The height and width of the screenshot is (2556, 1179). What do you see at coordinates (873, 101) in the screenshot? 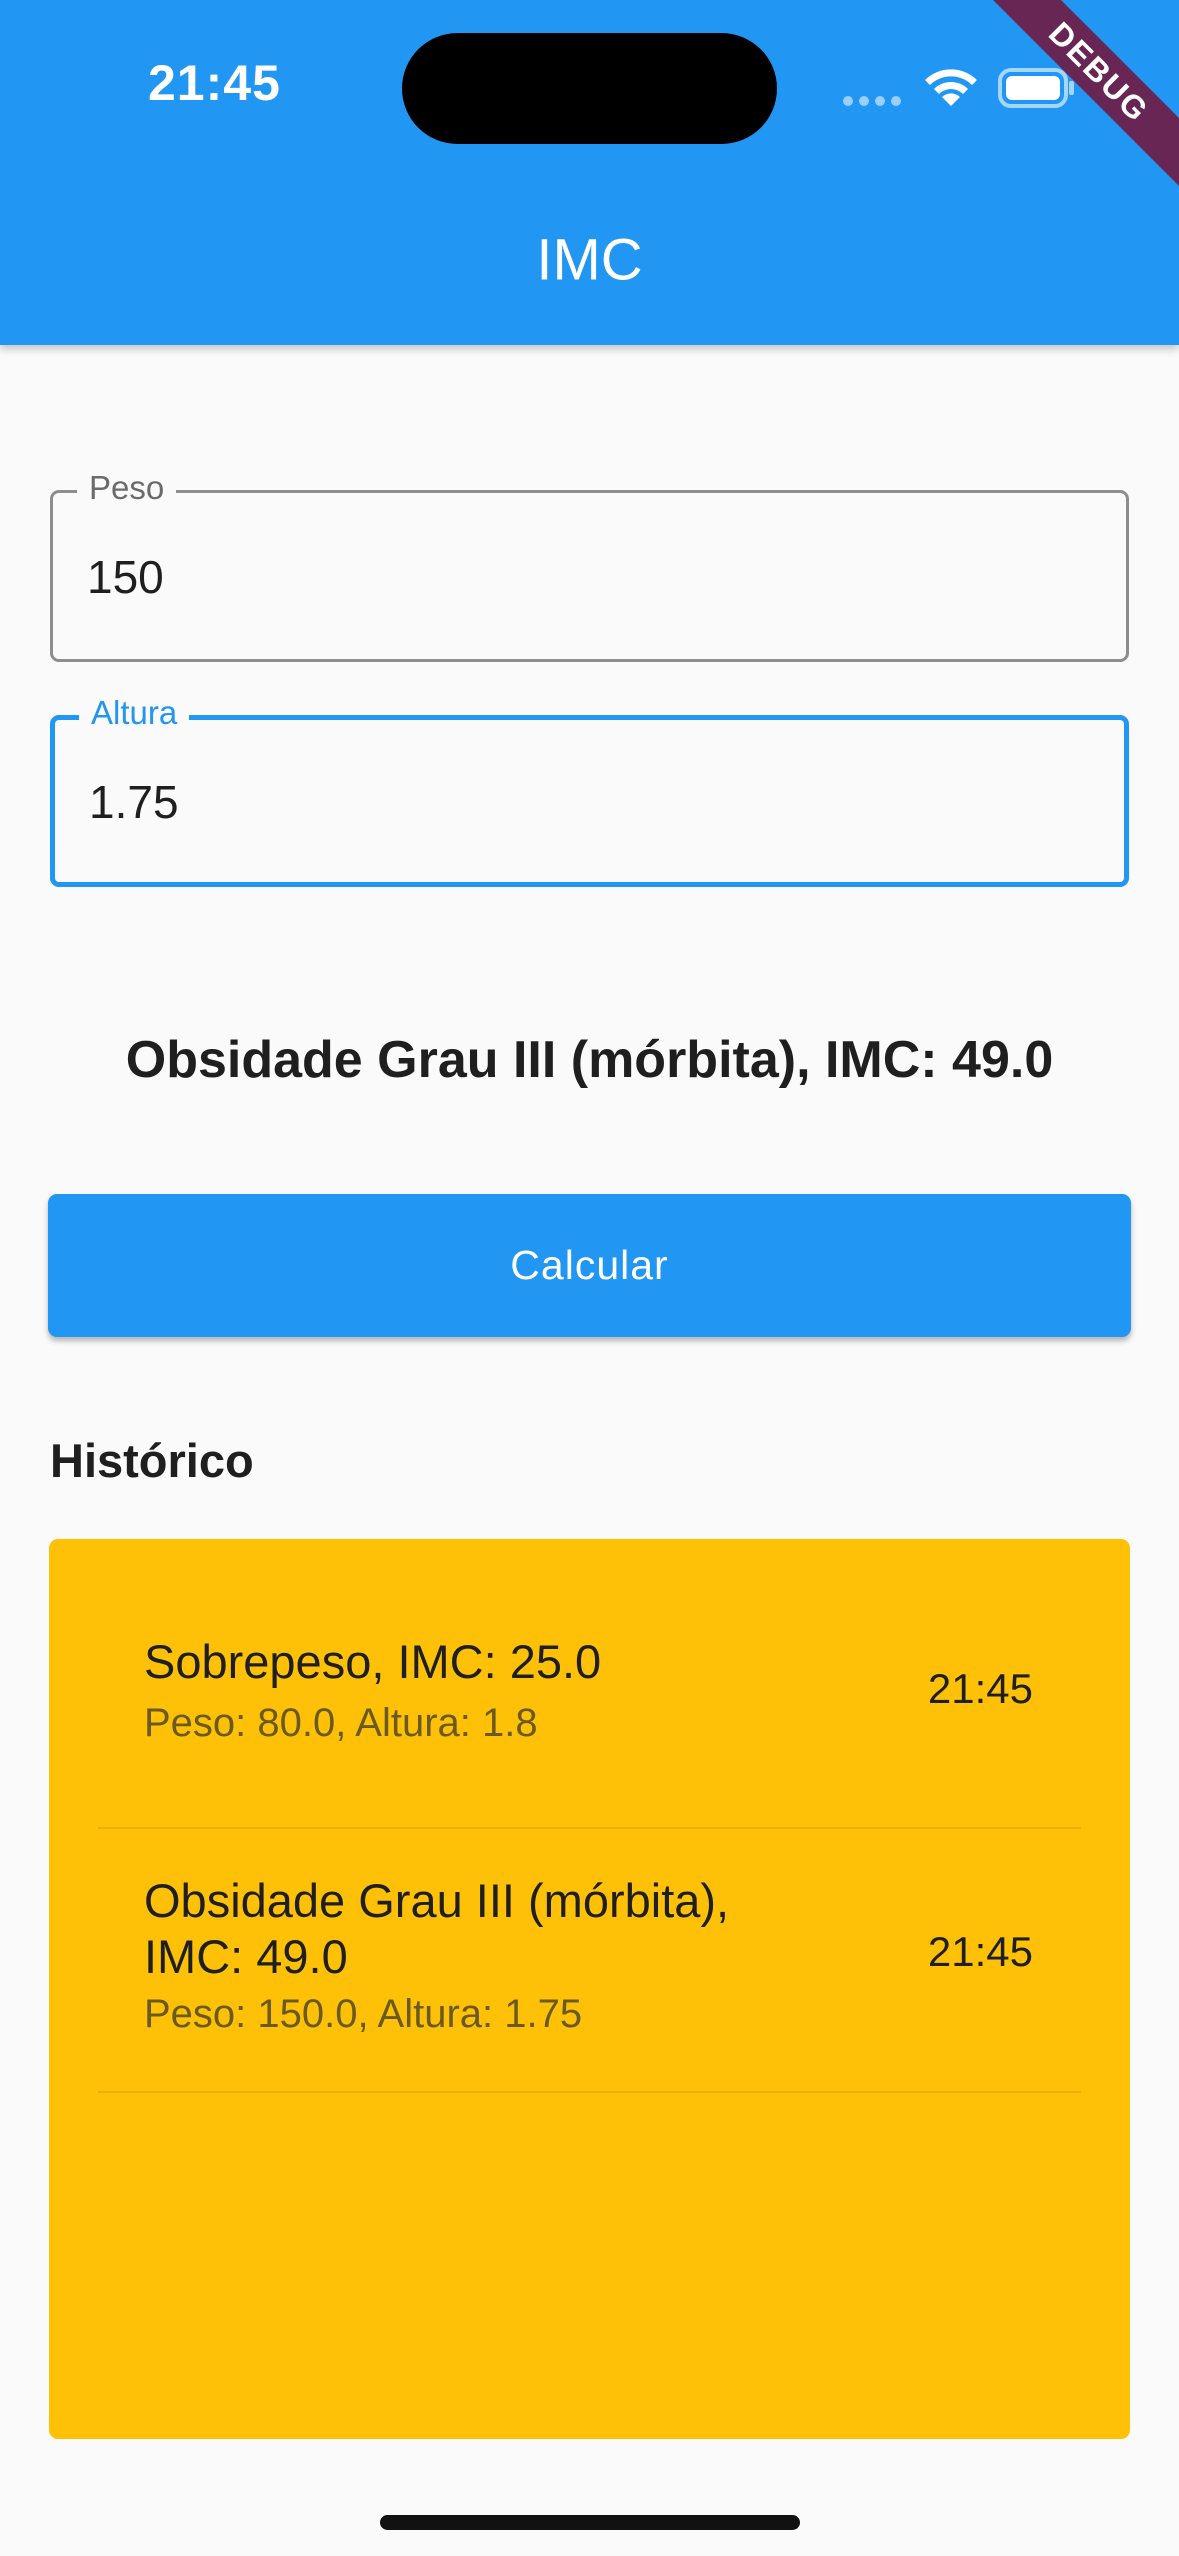
I see `signal-icon` at bounding box center [873, 101].